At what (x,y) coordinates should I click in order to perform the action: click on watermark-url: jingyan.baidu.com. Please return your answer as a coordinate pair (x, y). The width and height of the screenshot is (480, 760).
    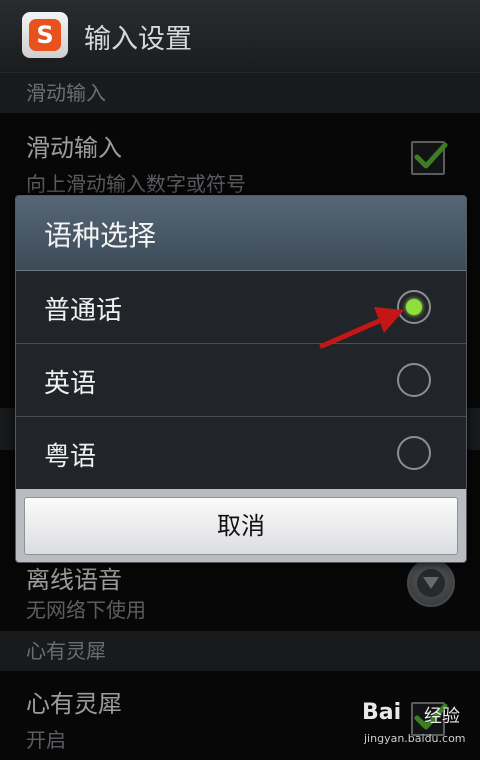
    Looking at the image, I should click on (415, 738).